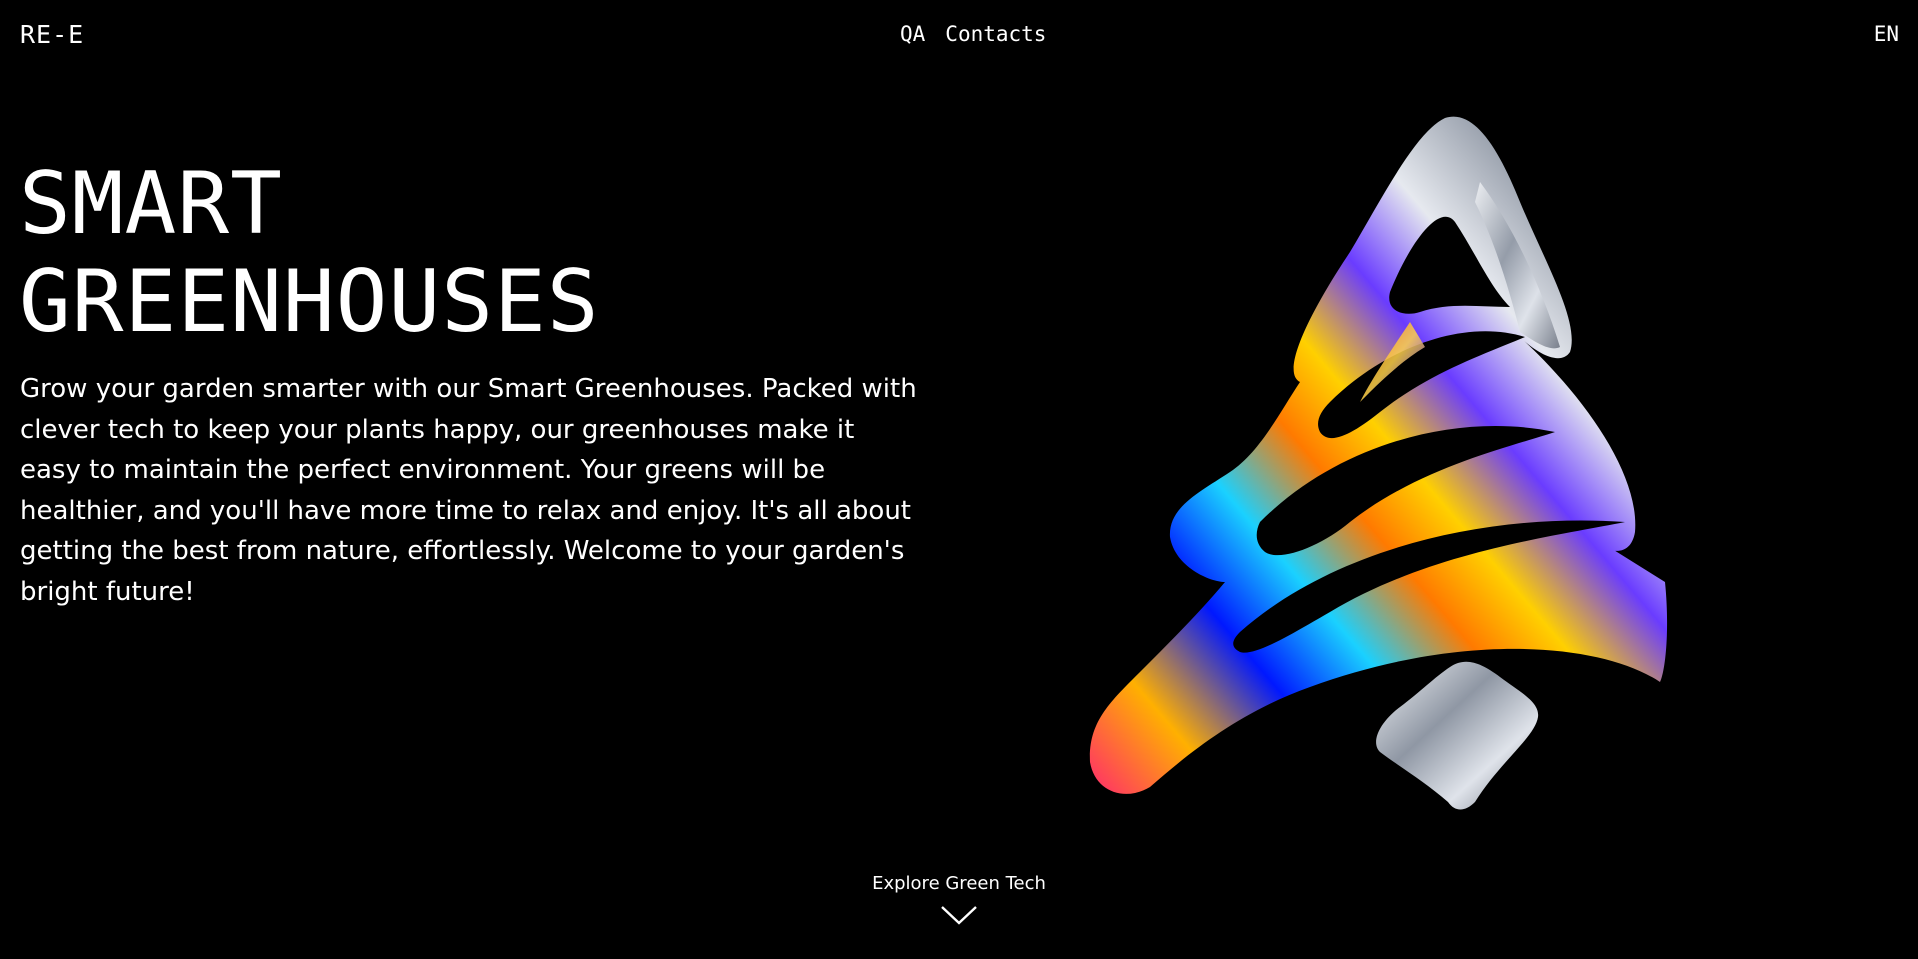 This screenshot has height=959, width=1918. Describe the element at coordinates (912, 34) in the screenshot. I see `nav-link-qa: QA` at that location.